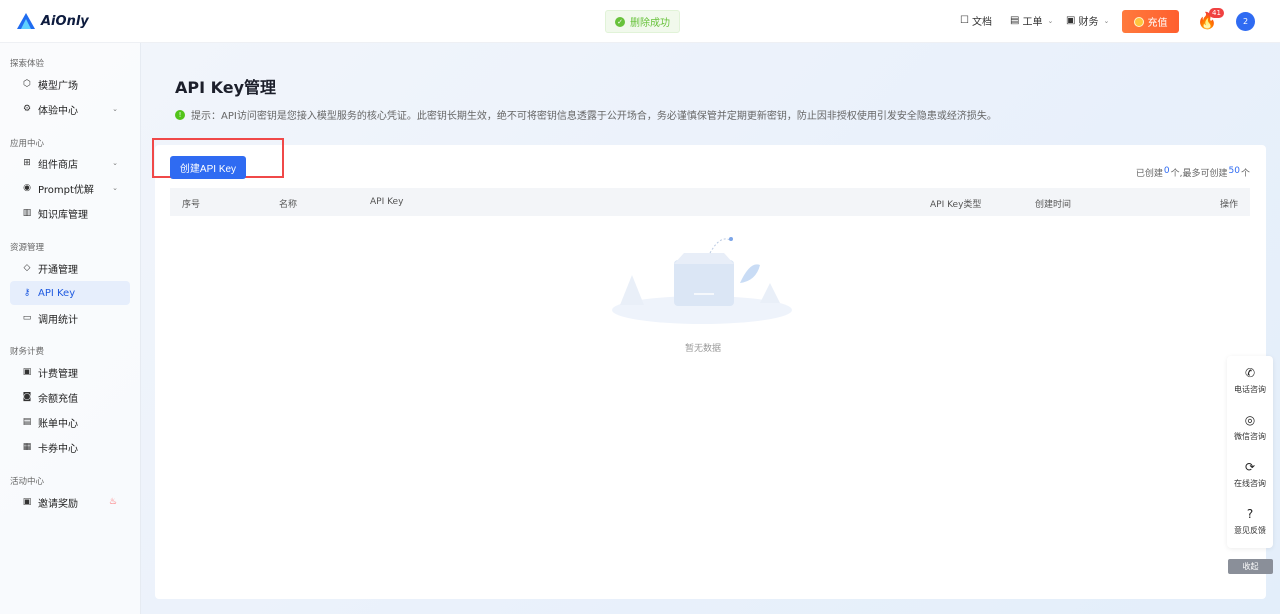 The height and width of the screenshot is (614, 1280). What do you see at coordinates (1250, 483) in the screenshot?
I see `online-consult-label: 在线咨询` at bounding box center [1250, 483].